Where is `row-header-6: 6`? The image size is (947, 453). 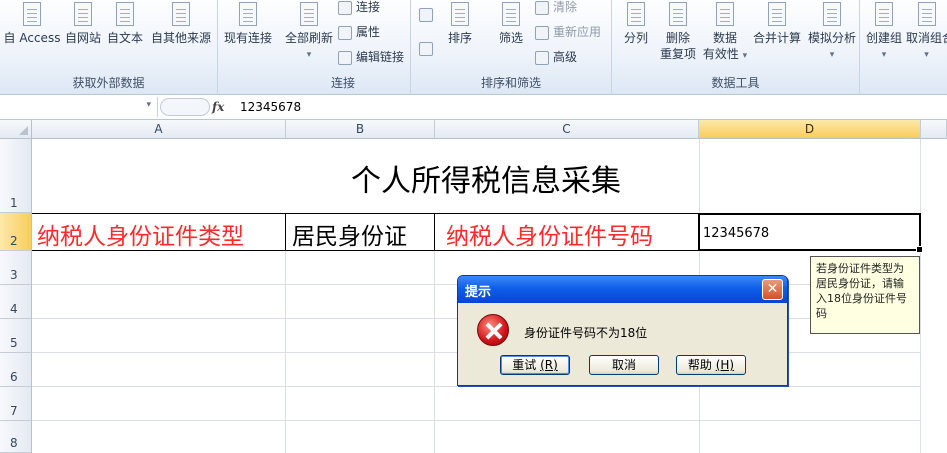 row-header-6: 6 is located at coordinates (16, 370).